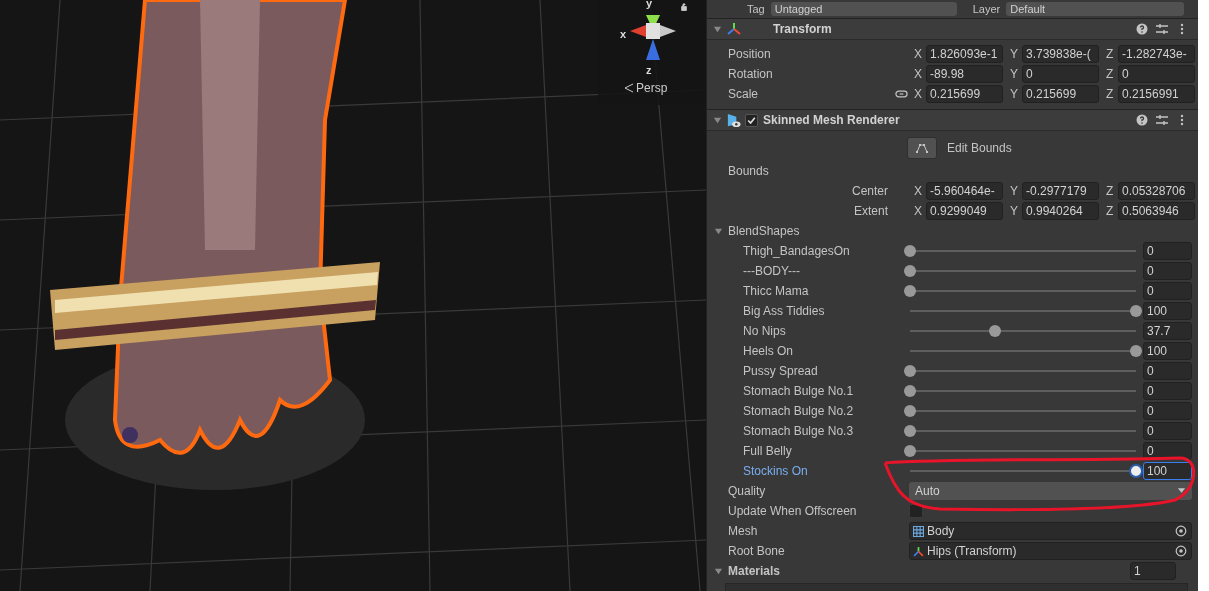 This screenshot has width=1209, height=591. I want to click on component-header: Skinned Mesh Renderer, so click(952, 120).